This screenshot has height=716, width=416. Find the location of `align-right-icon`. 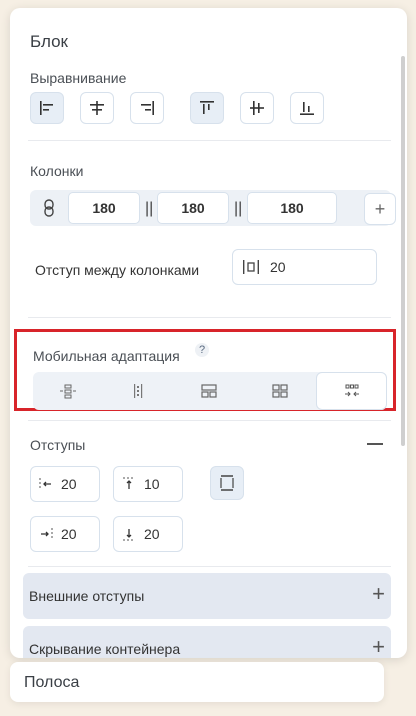

align-right-icon is located at coordinates (147, 108).